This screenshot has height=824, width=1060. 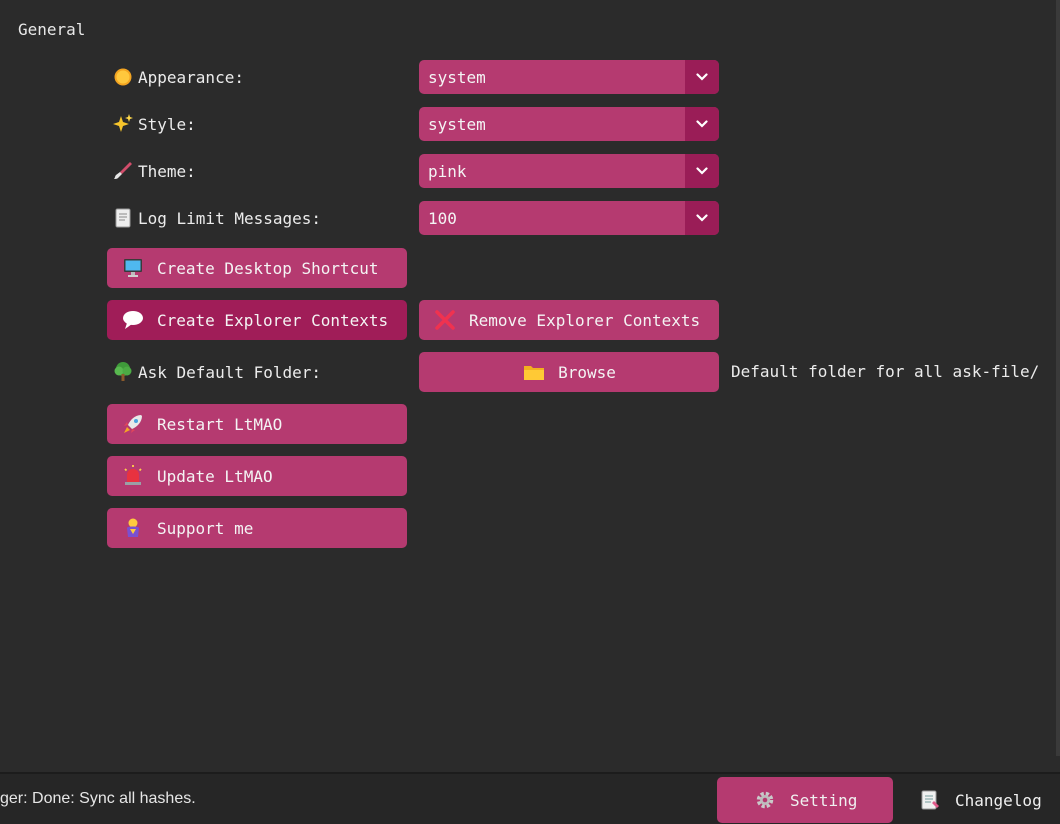 What do you see at coordinates (1058, 378) in the screenshot?
I see `scrollbar` at bounding box center [1058, 378].